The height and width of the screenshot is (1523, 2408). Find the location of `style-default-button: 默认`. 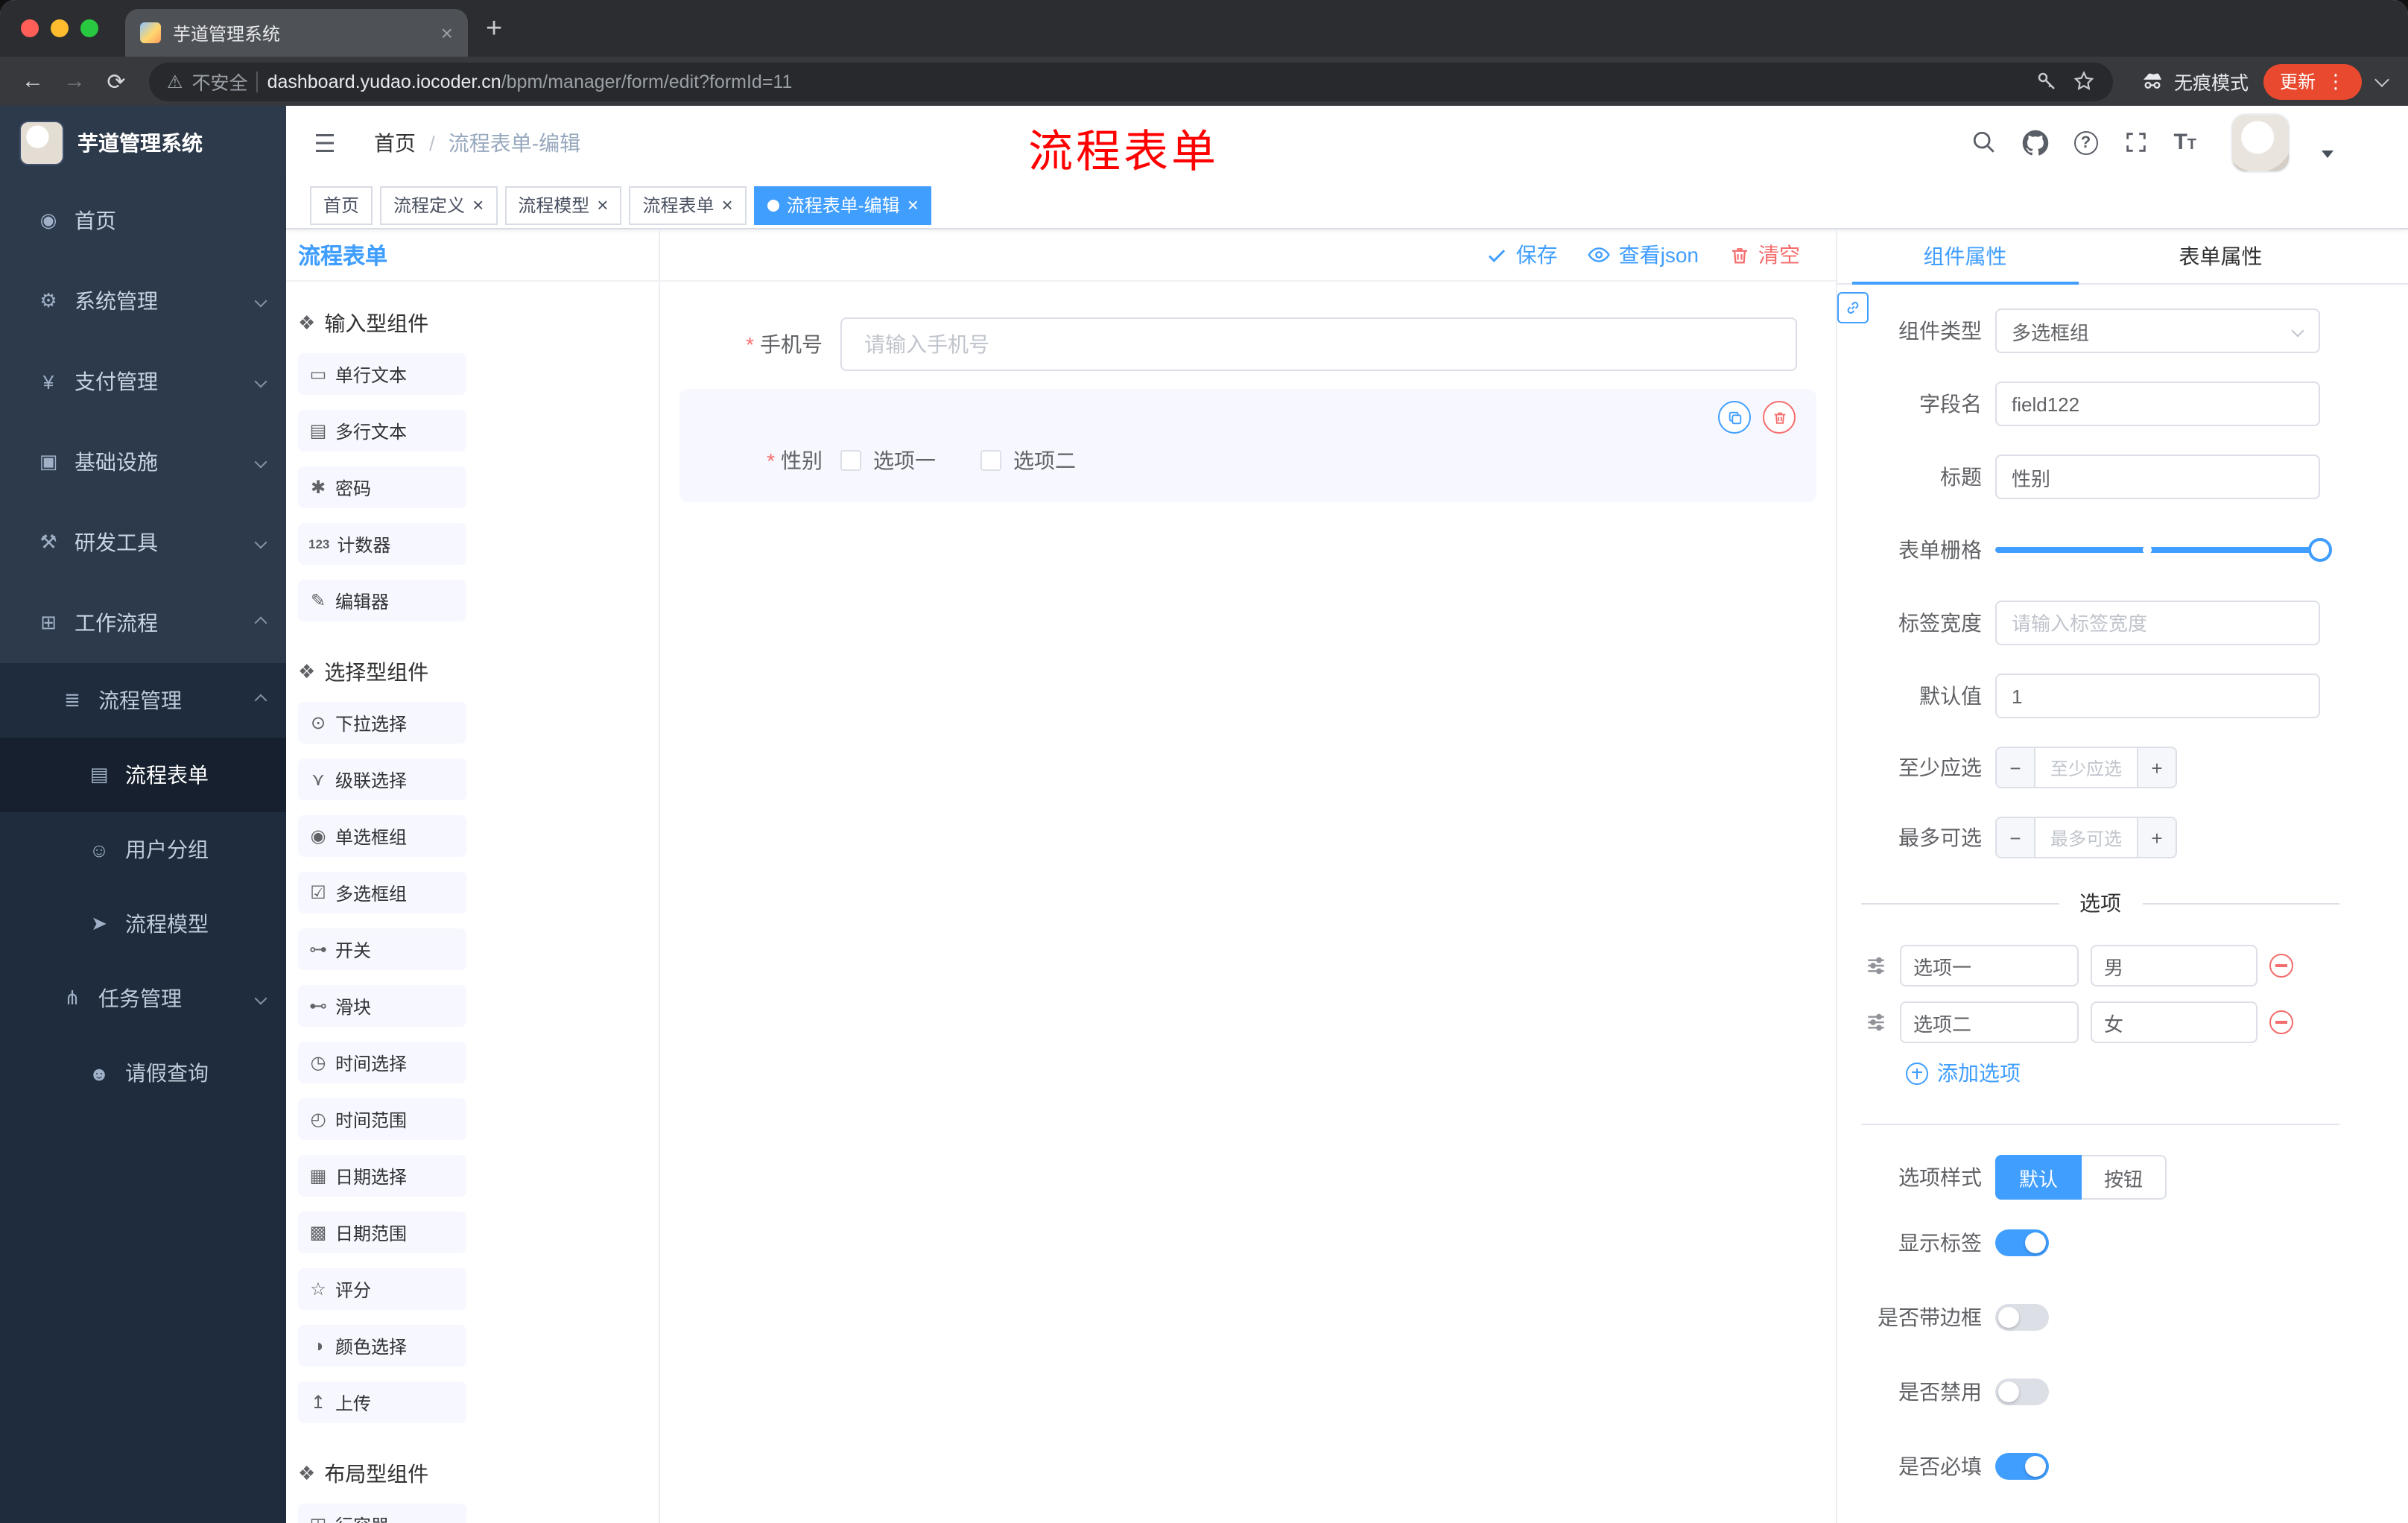

style-default-button: 默认 is located at coordinates (2038, 1178).